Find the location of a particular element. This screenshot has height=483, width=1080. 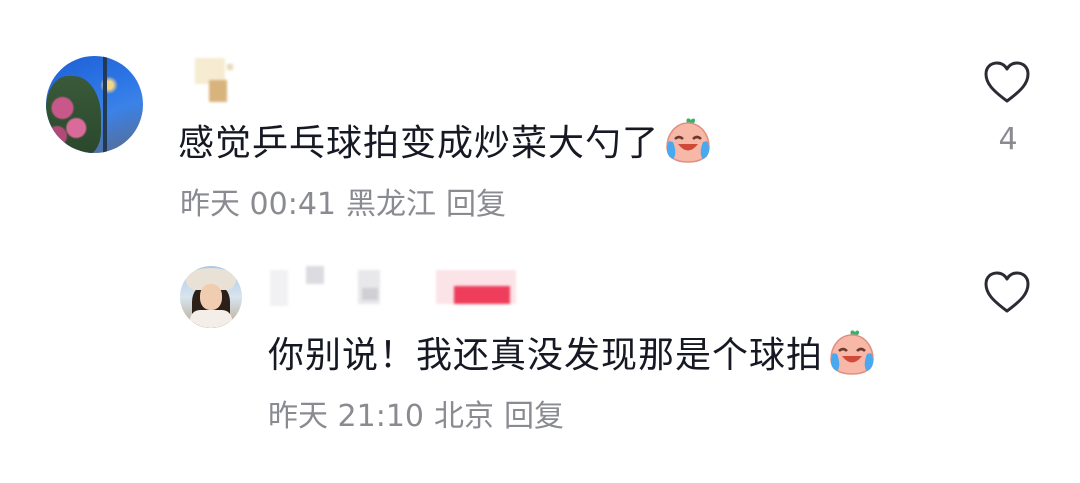

avatar-flowers is located at coordinates (73, 114).